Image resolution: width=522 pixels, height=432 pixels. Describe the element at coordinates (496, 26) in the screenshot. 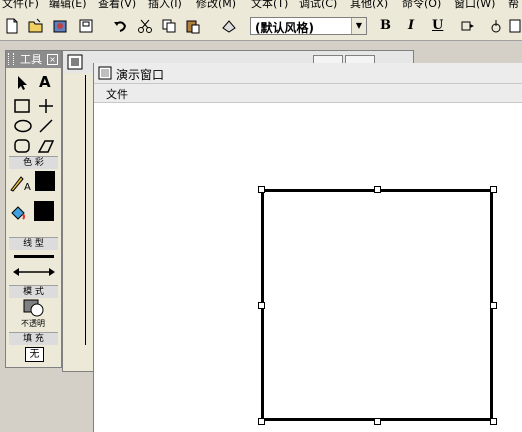

I see `control-panel-icon` at that location.